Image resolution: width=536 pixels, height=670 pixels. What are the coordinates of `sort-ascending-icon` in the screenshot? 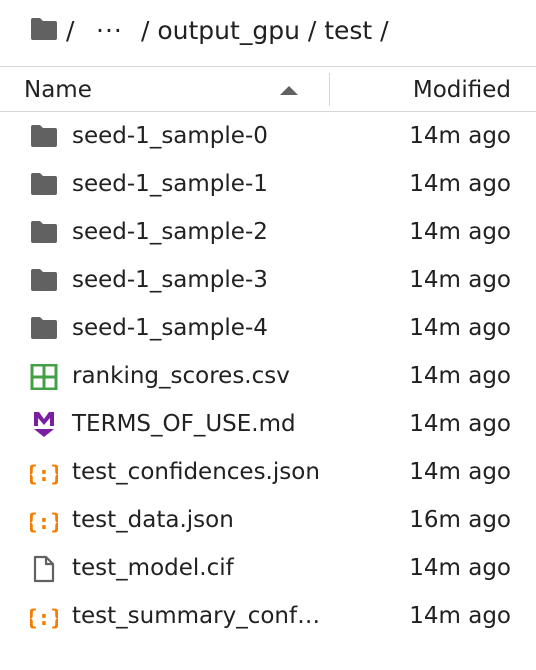 It's located at (289, 90).